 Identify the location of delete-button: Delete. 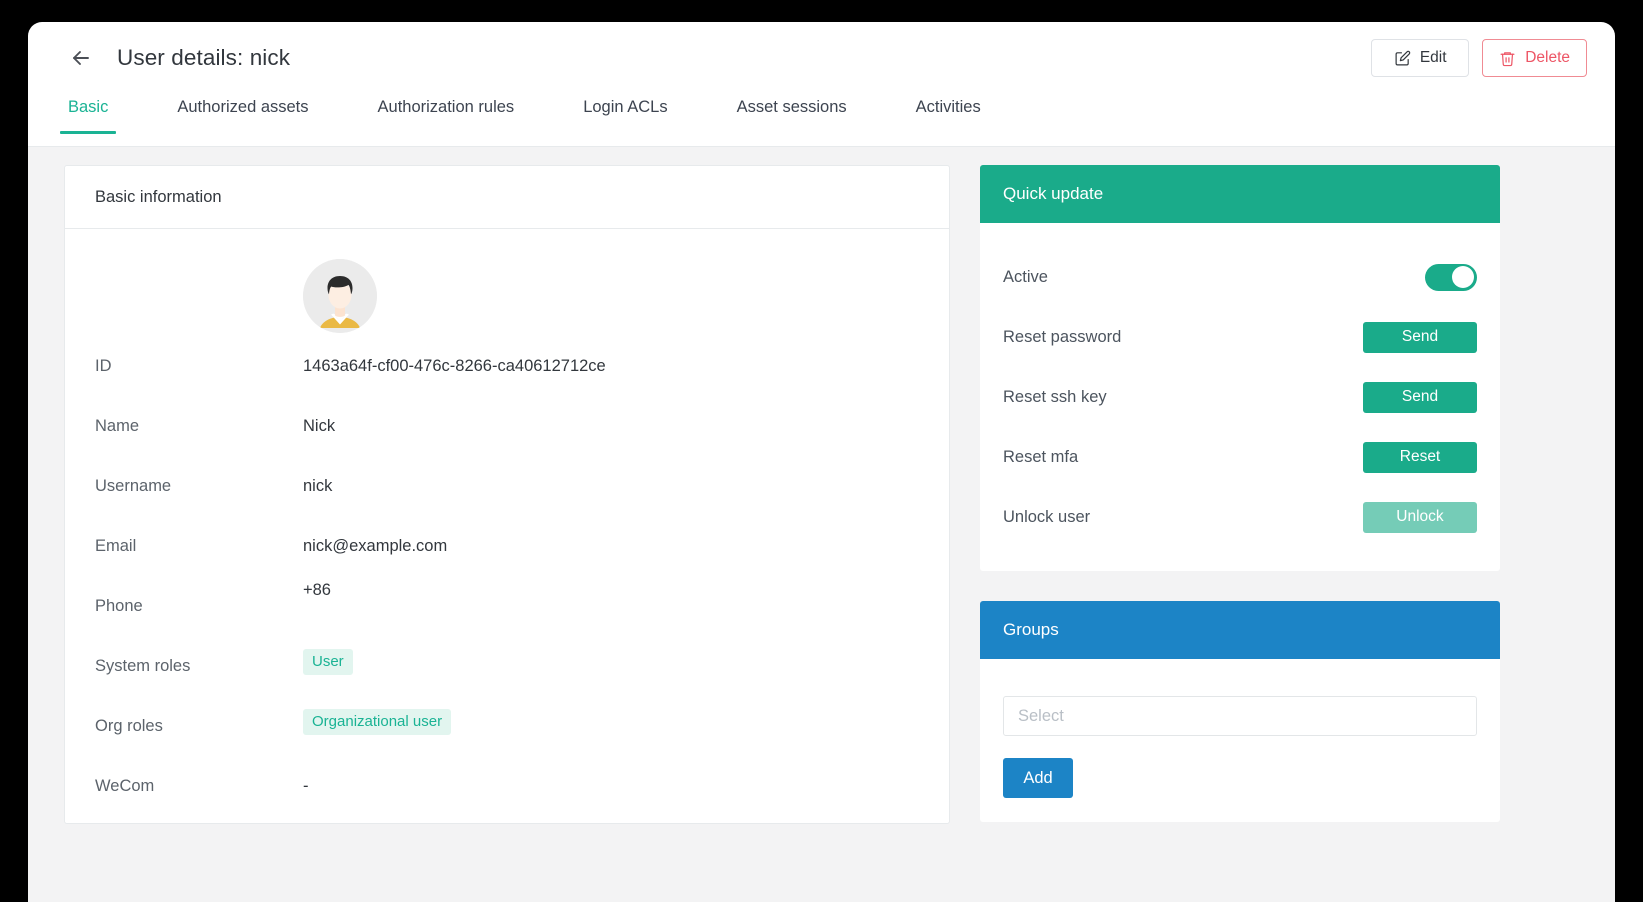
(1534, 58).